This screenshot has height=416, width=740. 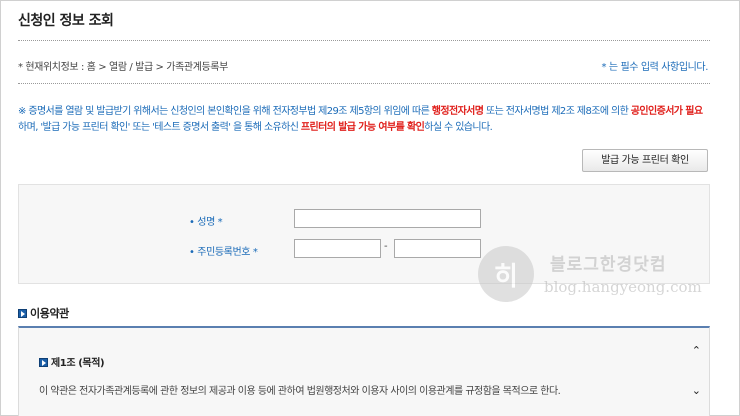 What do you see at coordinates (337, 248) in the screenshot?
I see `rrn-front-input` at bounding box center [337, 248].